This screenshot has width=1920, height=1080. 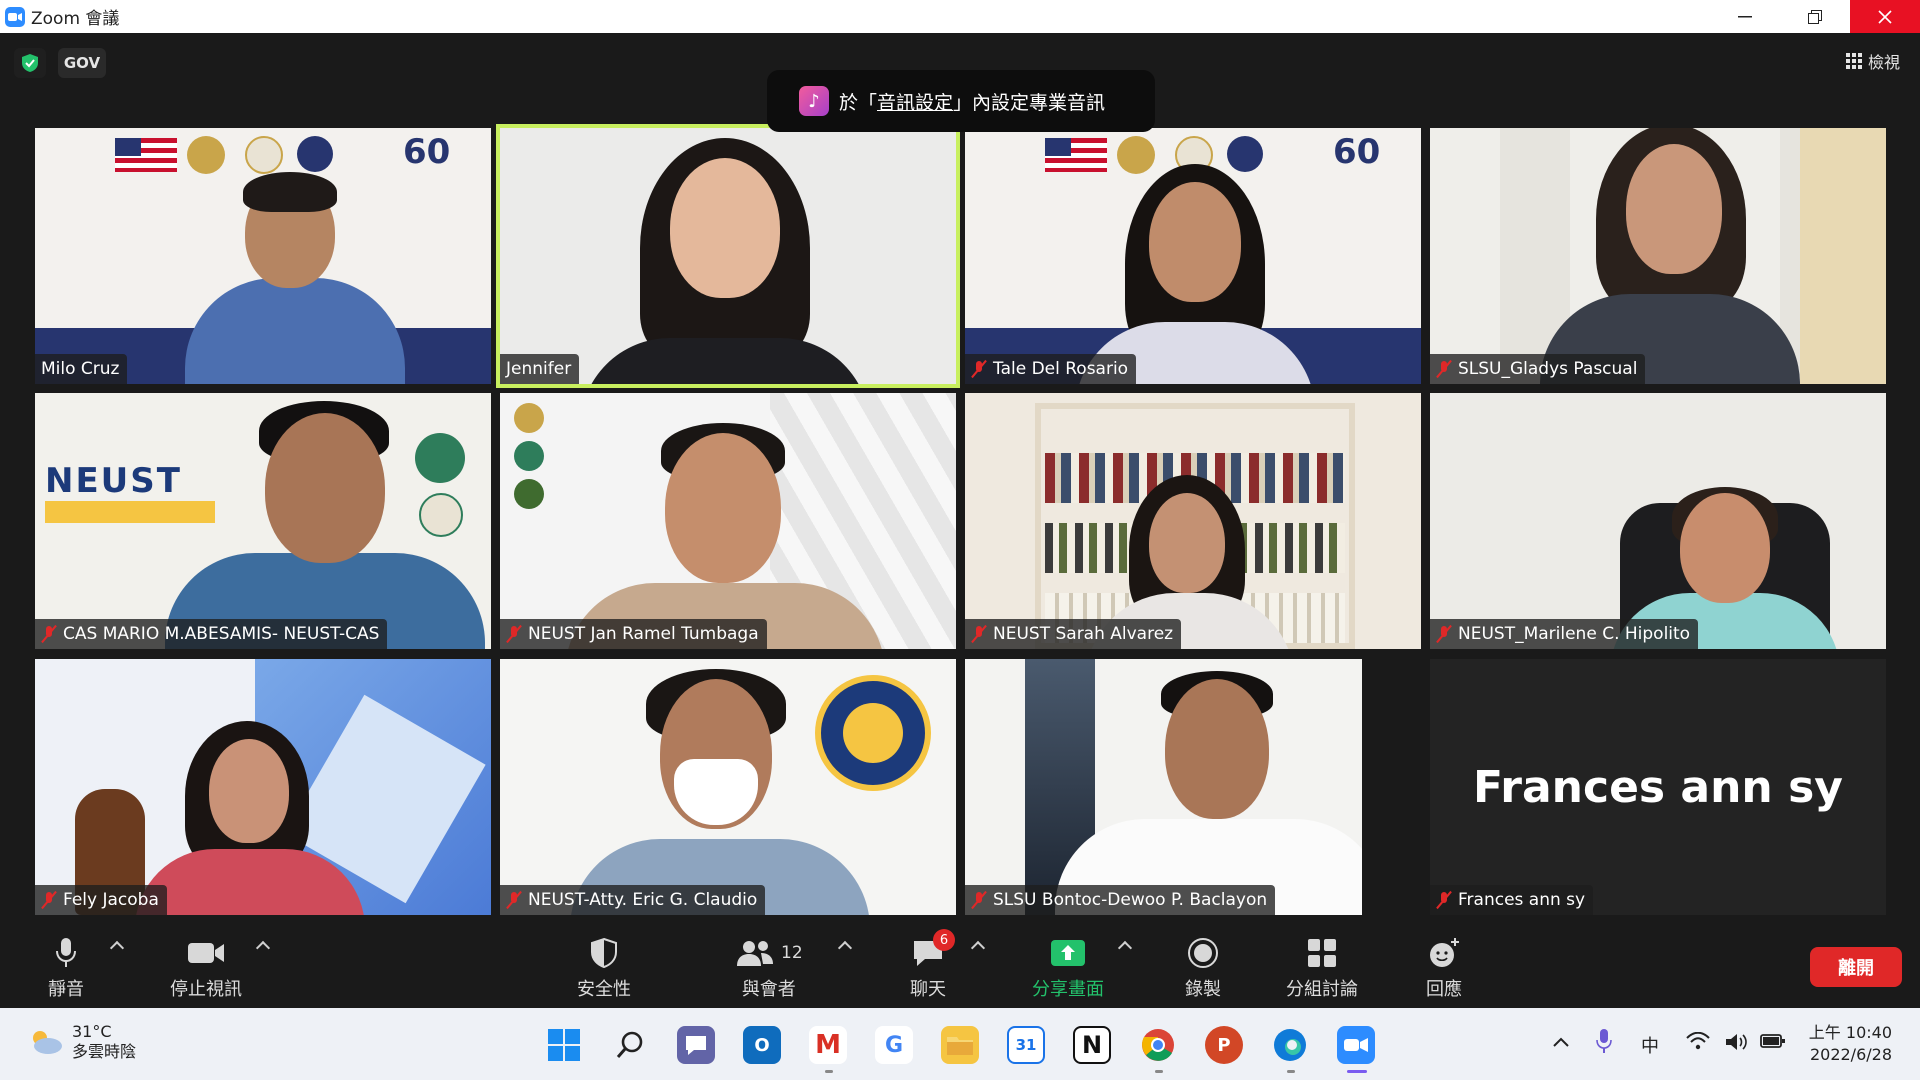 What do you see at coordinates (1322, 989) in the screenshot?
I see `breakout-rooms-label: 分組討論` at bounding box center [1322, 989].